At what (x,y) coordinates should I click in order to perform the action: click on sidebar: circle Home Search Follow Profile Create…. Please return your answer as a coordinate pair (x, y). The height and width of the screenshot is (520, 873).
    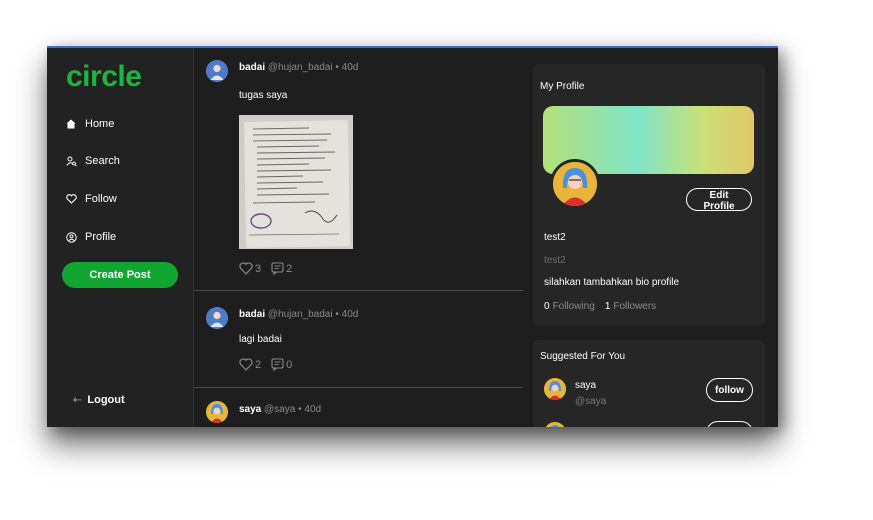
    Looking at the image, I should click on (120, 237).